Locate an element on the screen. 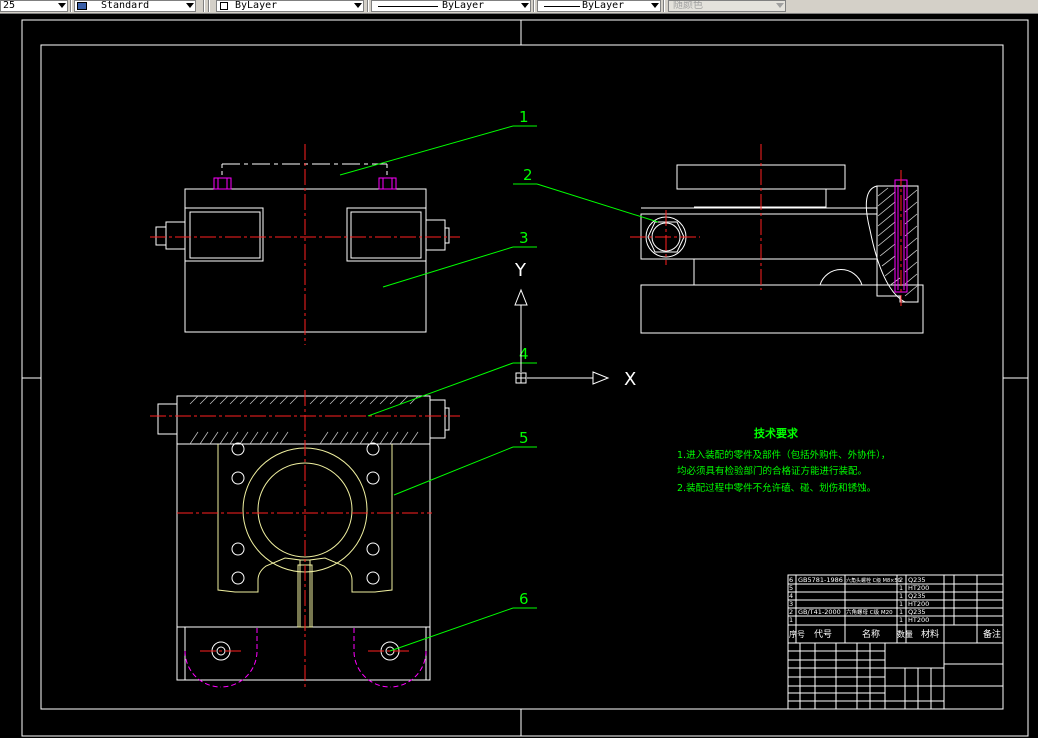  tech-line-1: 1.进入装配的零件及部件（包括外购件、外协件）， is located at coordinates (783, 455).